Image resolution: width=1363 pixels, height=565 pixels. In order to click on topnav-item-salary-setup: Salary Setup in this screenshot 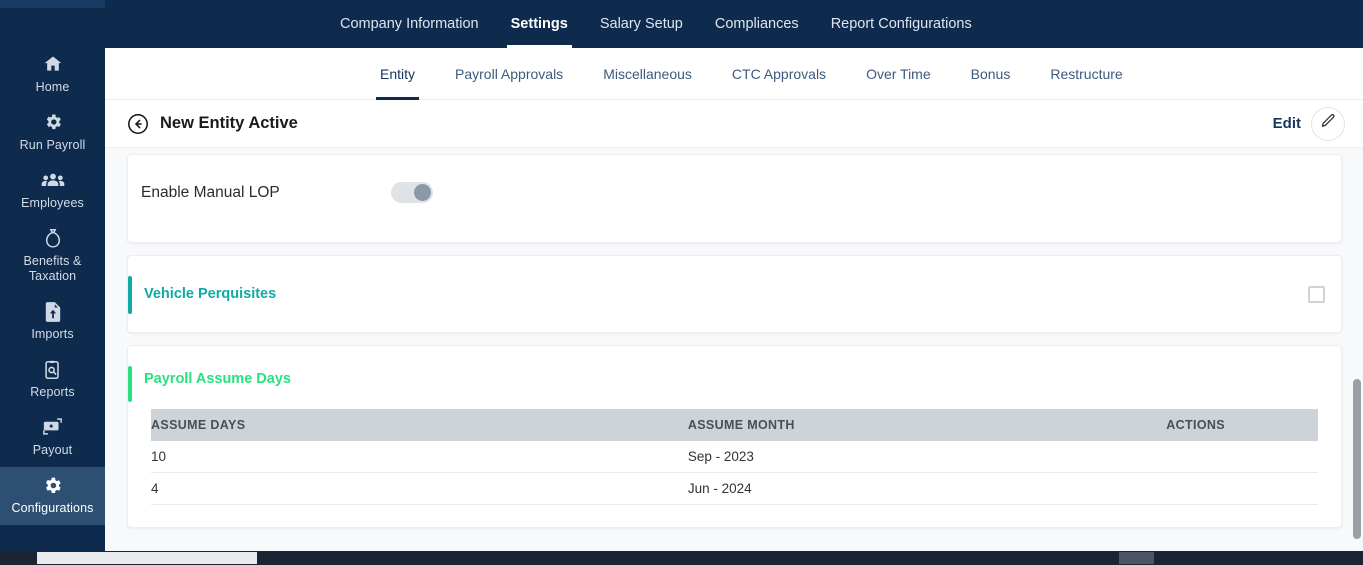, I will do `click(641, 24)`.